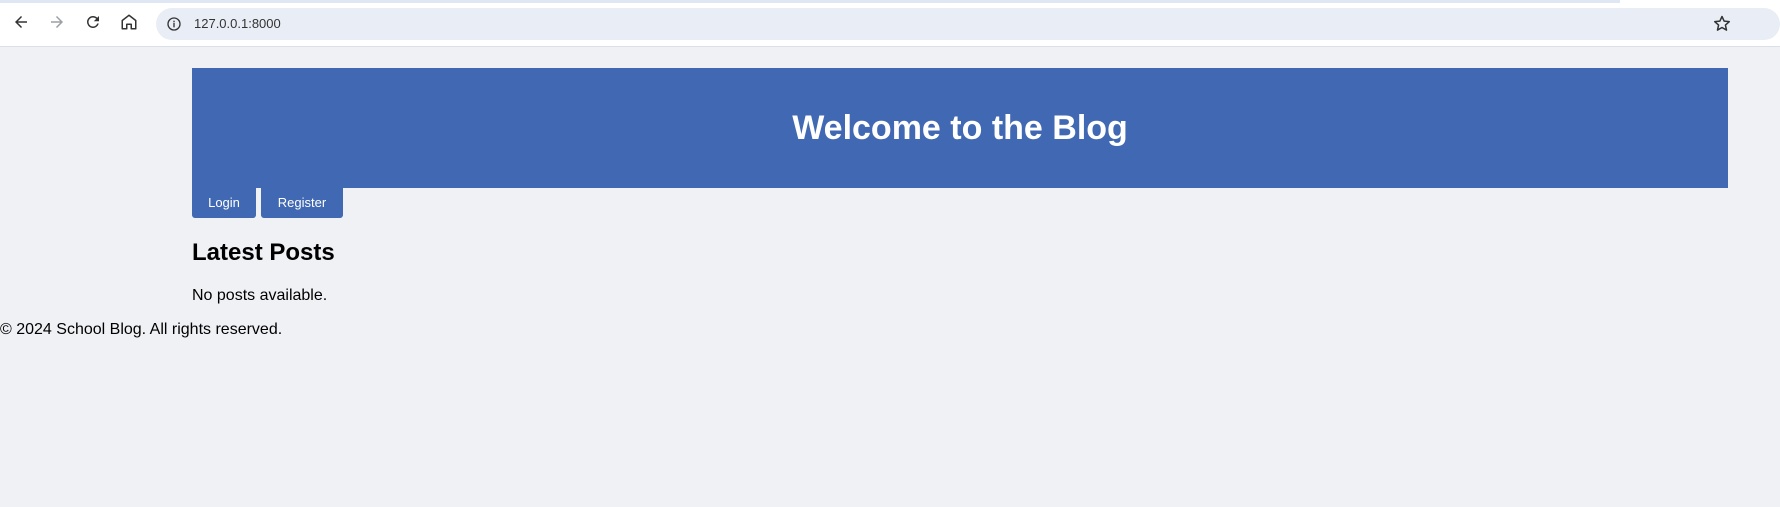 The width and height of the screenshot is (1780, 507). I want to click on auth-nav: Login Register, so click(267, 203).